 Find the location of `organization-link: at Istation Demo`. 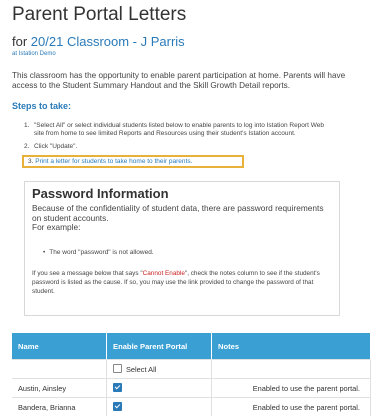

organization-link: at Istation Demo is located at coordinates (34, 54).